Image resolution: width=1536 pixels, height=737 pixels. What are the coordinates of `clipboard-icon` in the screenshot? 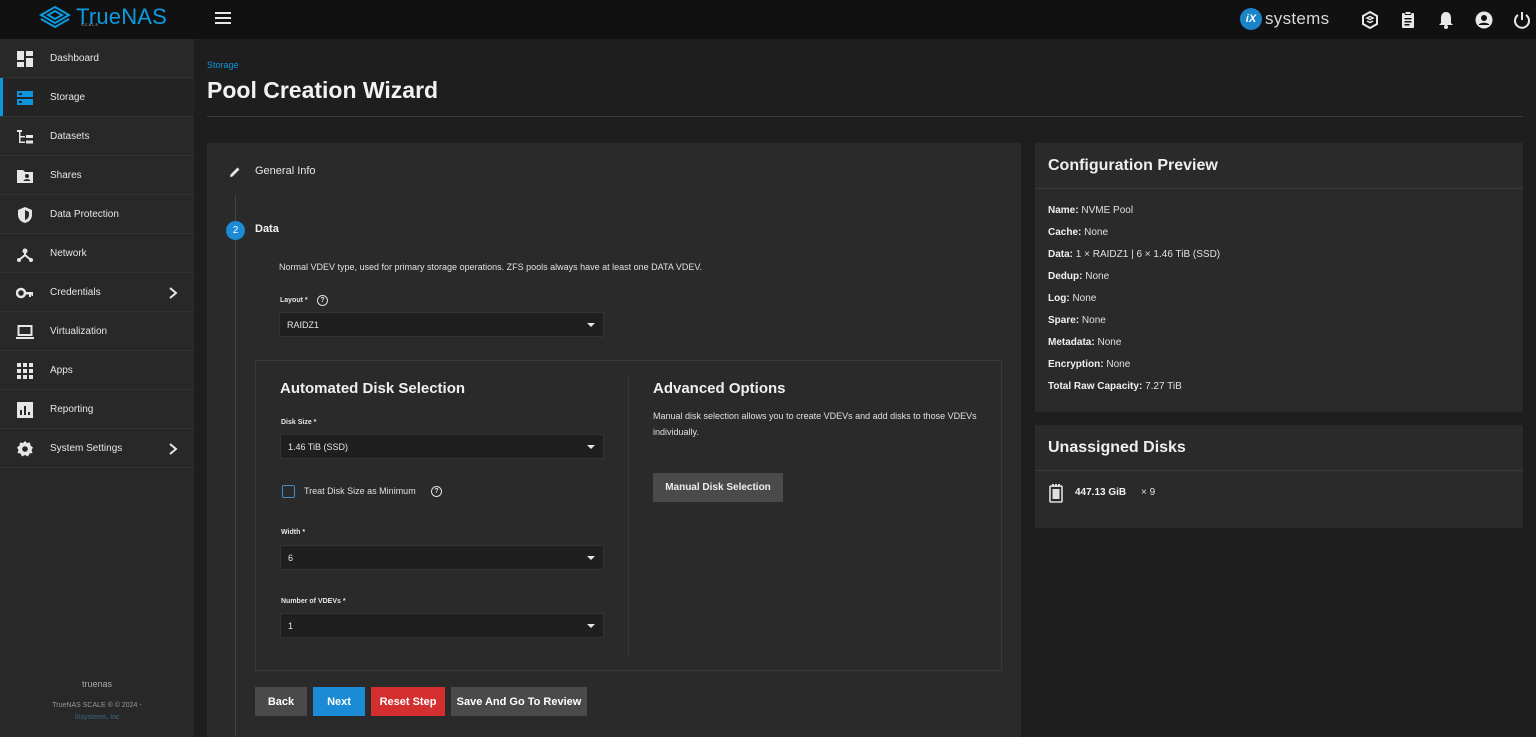 It's located at (1408, 20).